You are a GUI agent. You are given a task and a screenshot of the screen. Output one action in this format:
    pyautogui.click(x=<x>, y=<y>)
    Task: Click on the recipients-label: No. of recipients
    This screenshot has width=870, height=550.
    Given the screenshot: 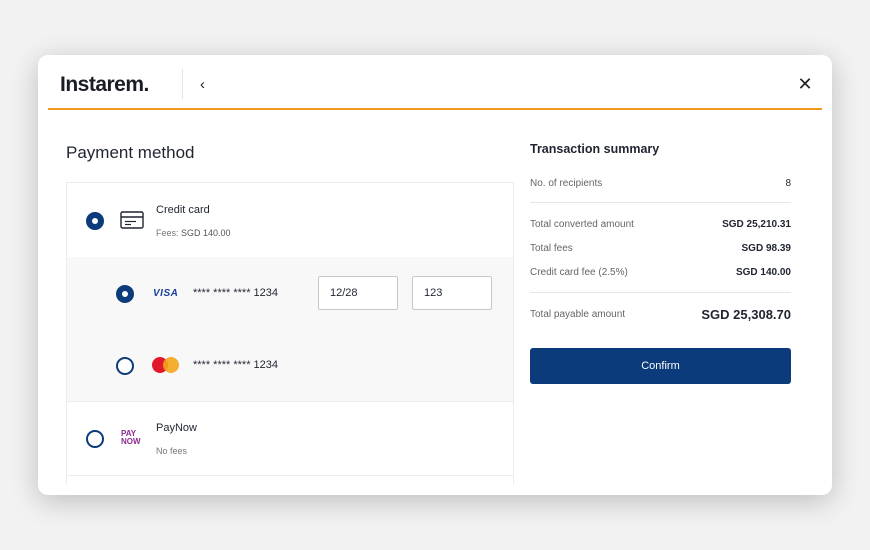 What is the action you would take?
    pyautogui.click(x=566, y=183)
    